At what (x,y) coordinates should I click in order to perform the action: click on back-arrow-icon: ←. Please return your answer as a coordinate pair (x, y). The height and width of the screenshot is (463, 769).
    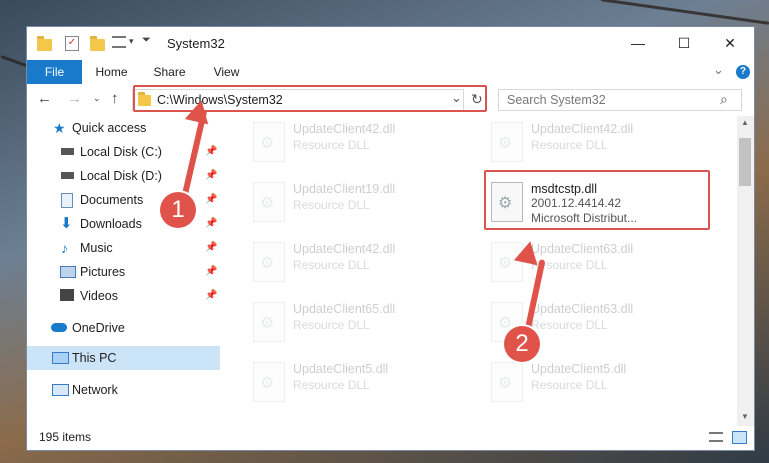
    Looking at the image, I should click on (44, 98).